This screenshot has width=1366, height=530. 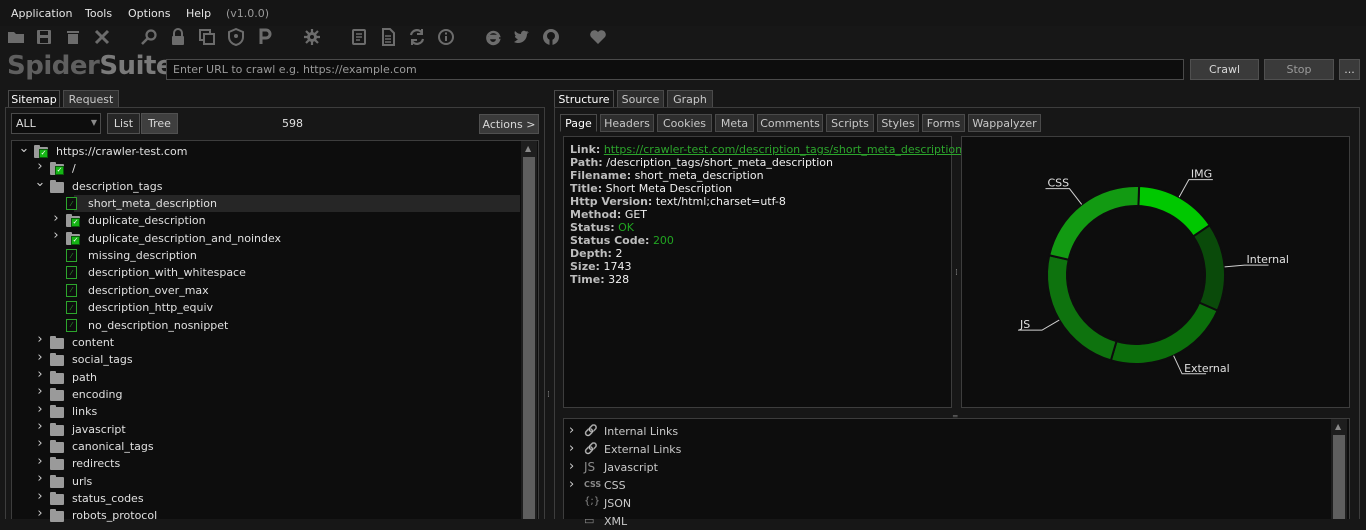 What do you see at coordinates (16, 37) in the screenshot?
I see `folder-icon` at bounding box center [16, 37].